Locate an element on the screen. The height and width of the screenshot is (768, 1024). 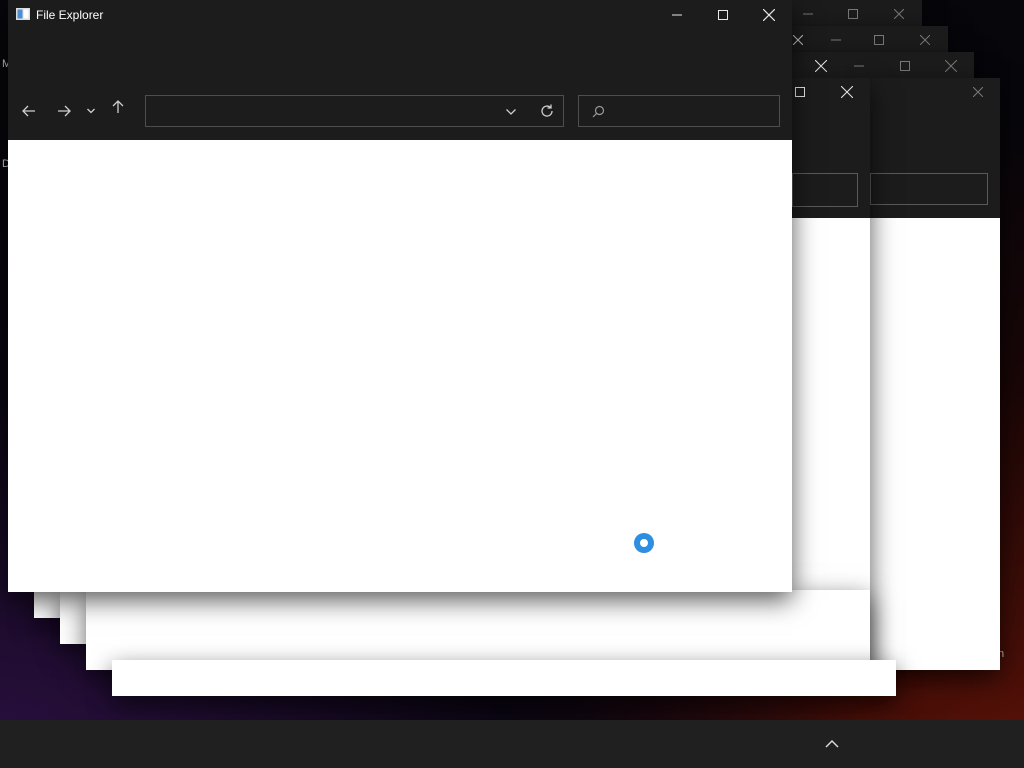
show-hidden-icons-button is located at coordinates (832, 744).